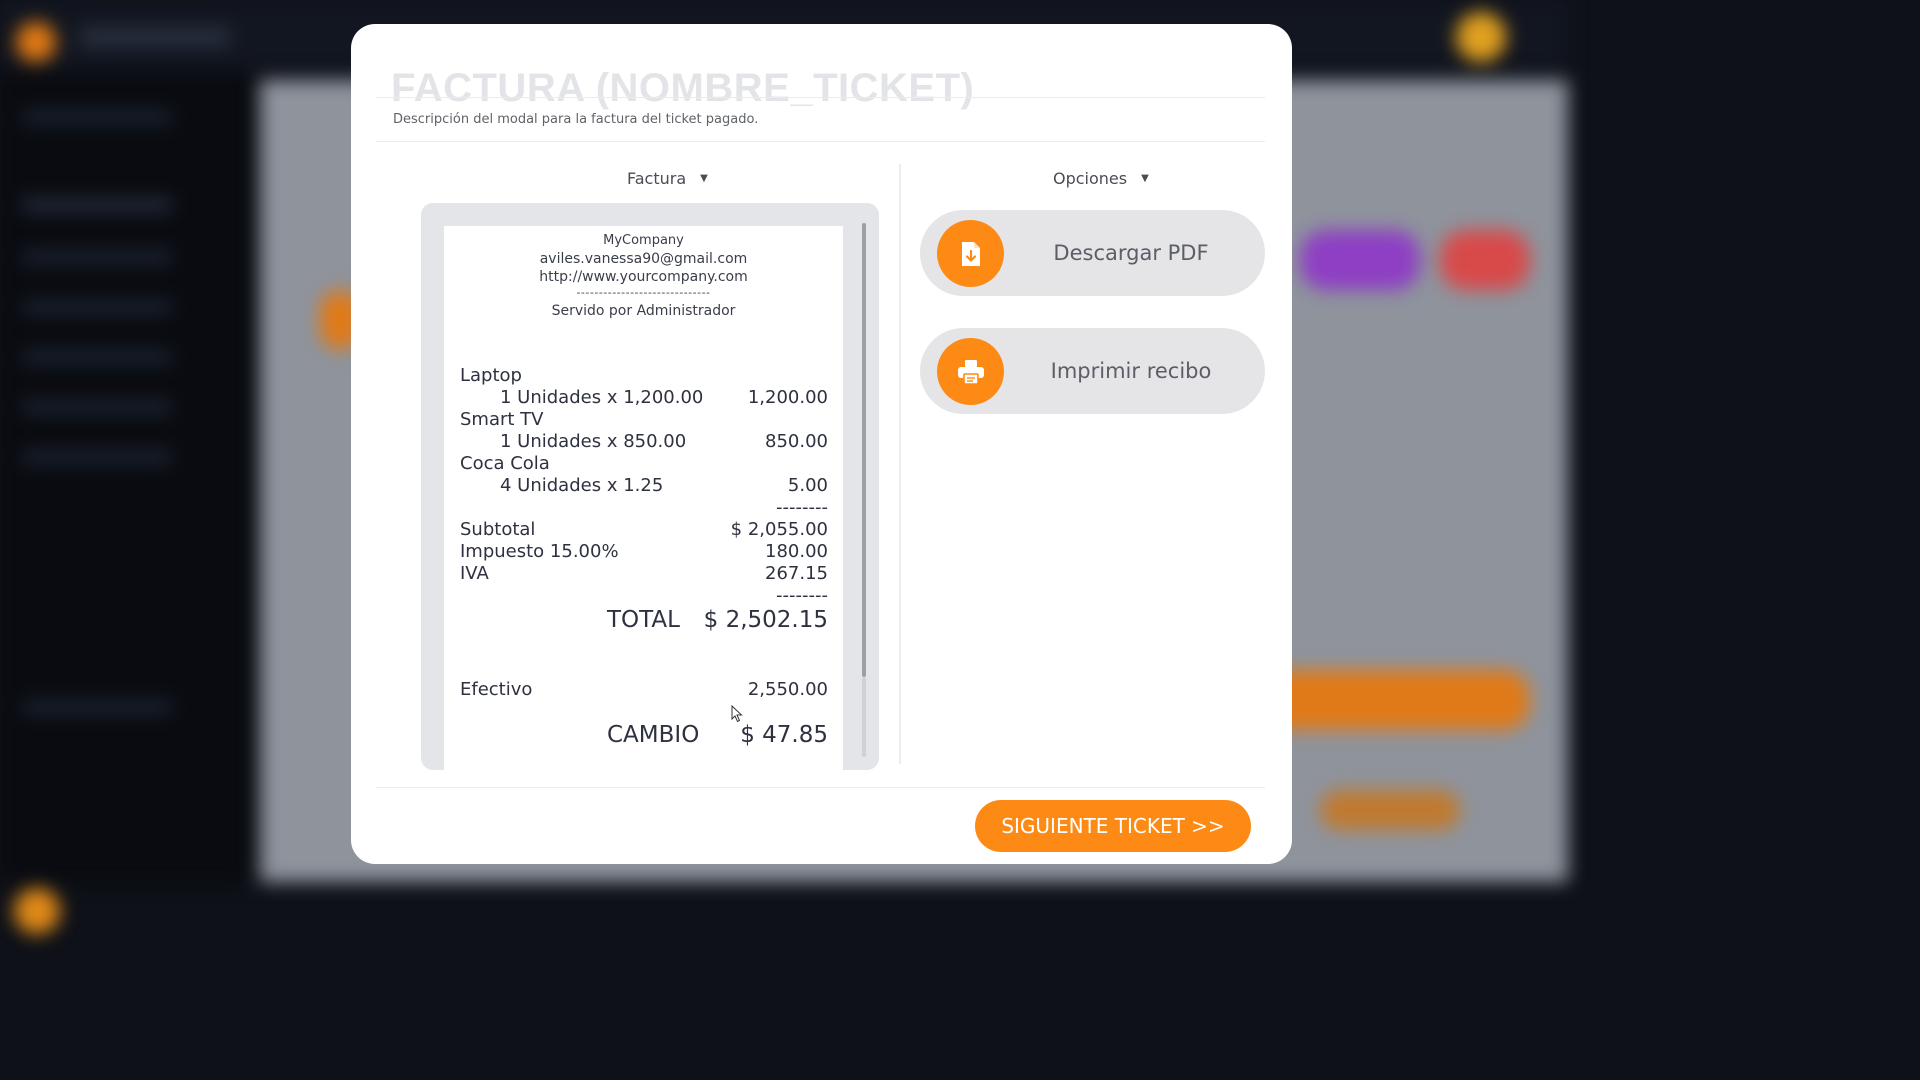 The height and width of the screenshot is (1080, 1920). What do you see at coordinates (502, 419) in the screenshot?
I see `item-name: Smart TV` at bounding box center [502, 419].